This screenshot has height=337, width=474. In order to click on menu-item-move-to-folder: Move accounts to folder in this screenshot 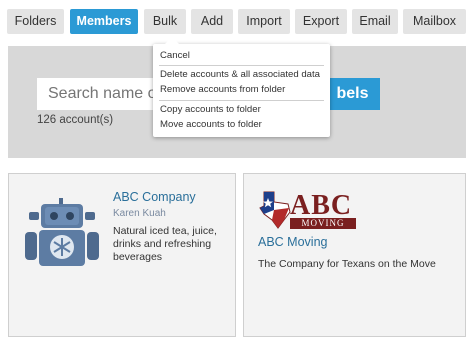, I will do `click(211, 124)`.